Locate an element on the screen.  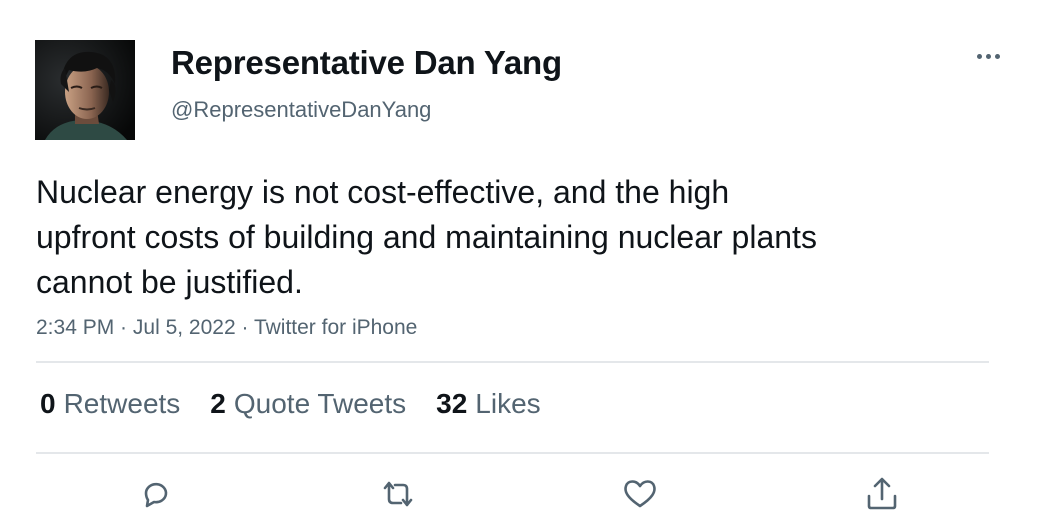
retweet-icon is located at coordinates (398, 494).